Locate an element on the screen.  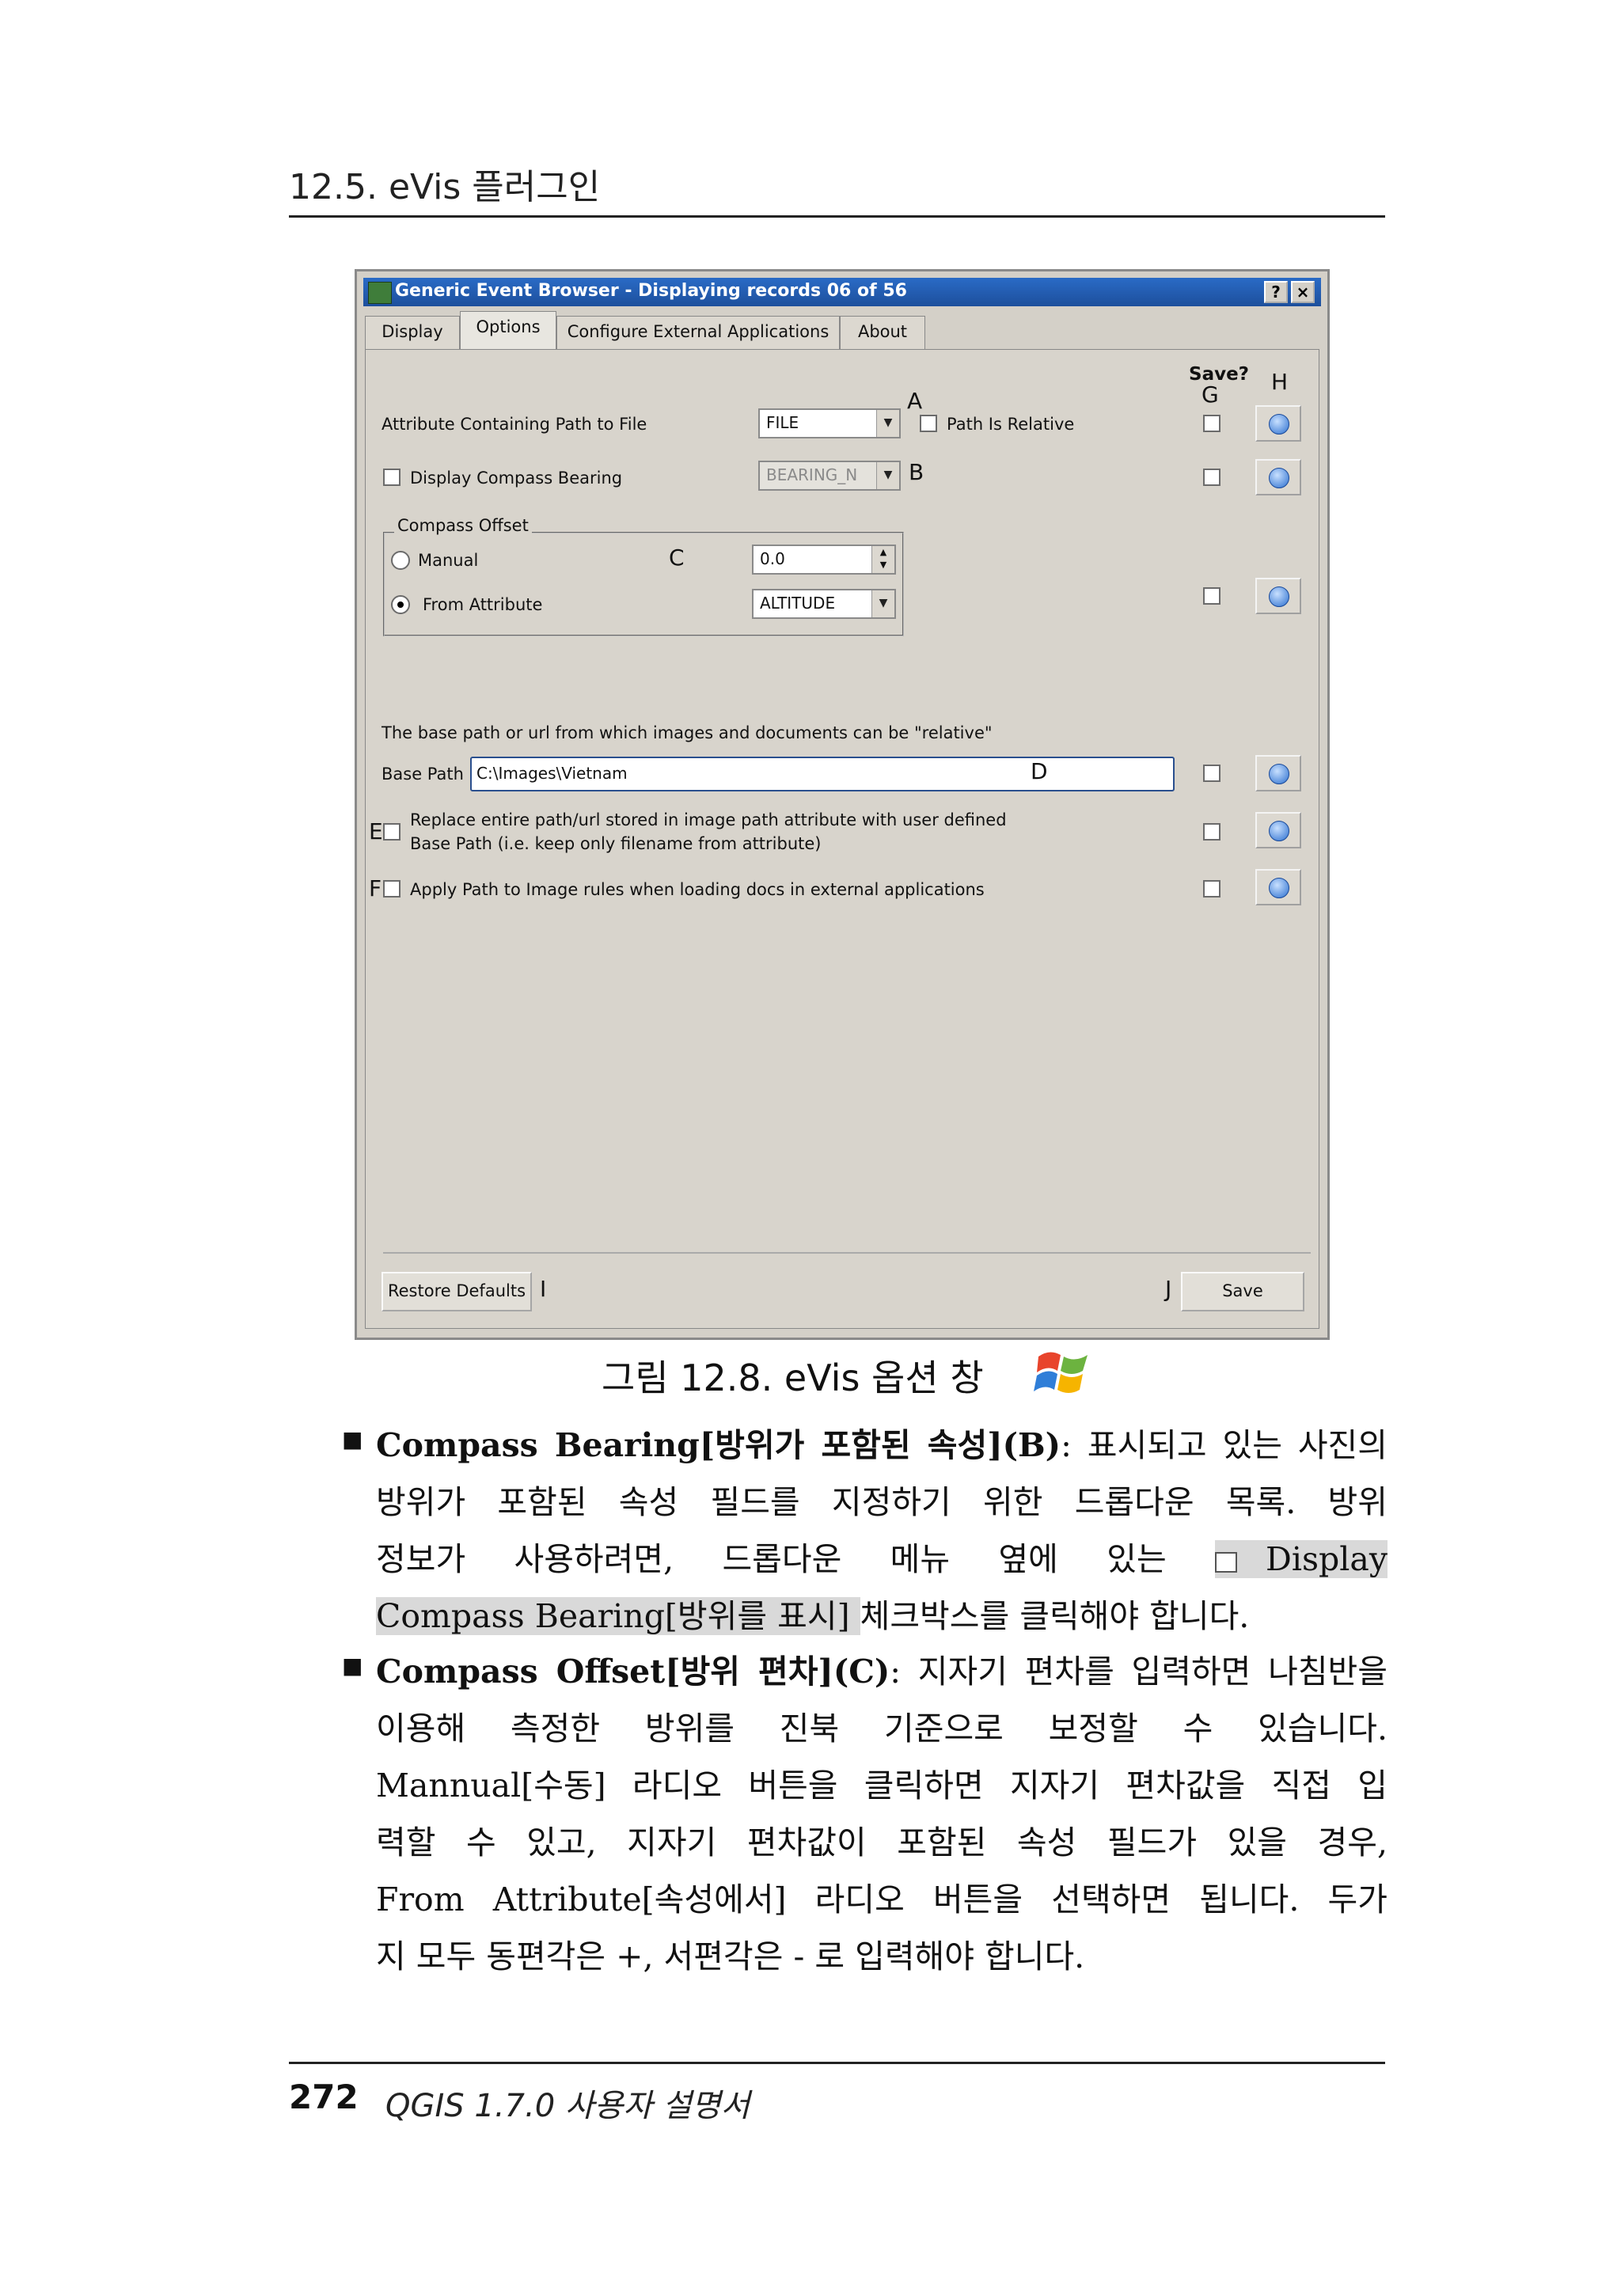
tab-configure-external-applications: Configure External Applications is located at coordinates (698, 332).